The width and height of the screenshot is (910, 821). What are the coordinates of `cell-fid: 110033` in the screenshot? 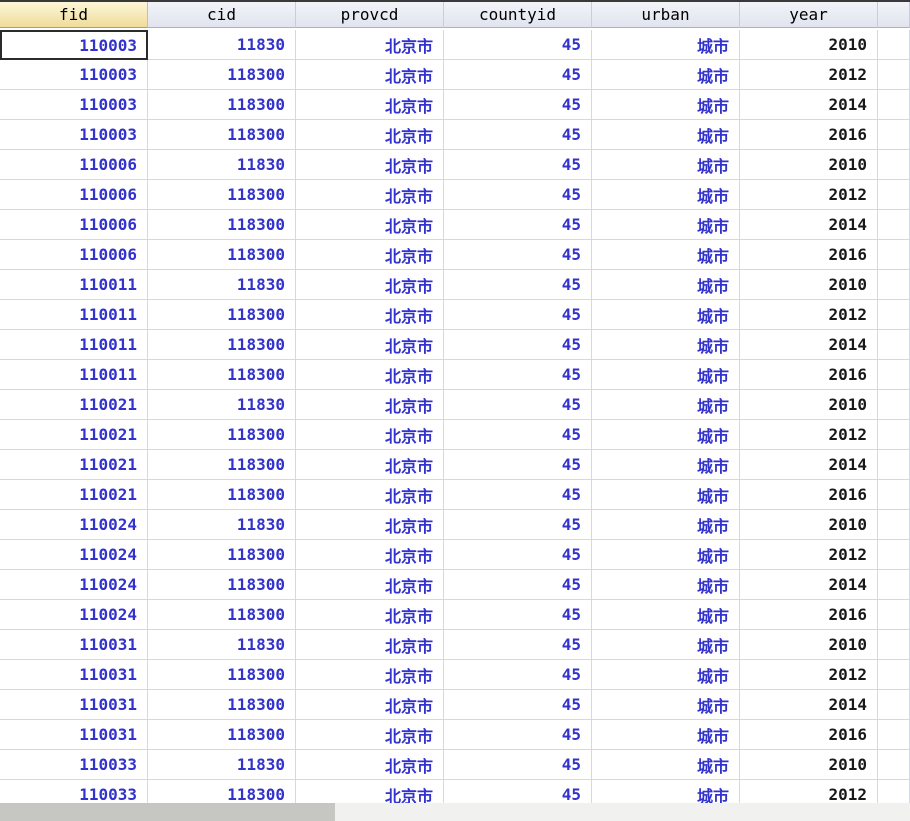 It's located at (74, 765).